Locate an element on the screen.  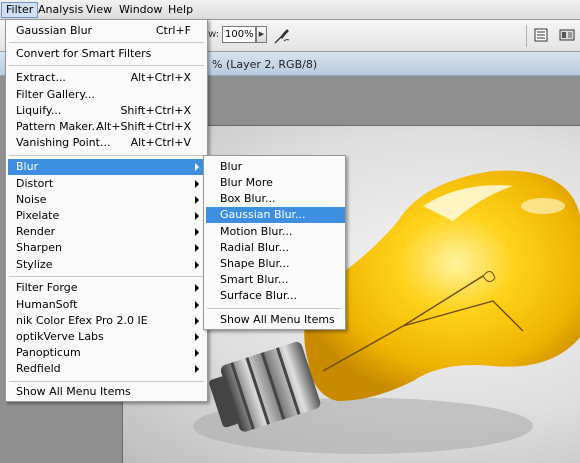
submenu-item-blur: Blur is located at coordinates (275, 167).